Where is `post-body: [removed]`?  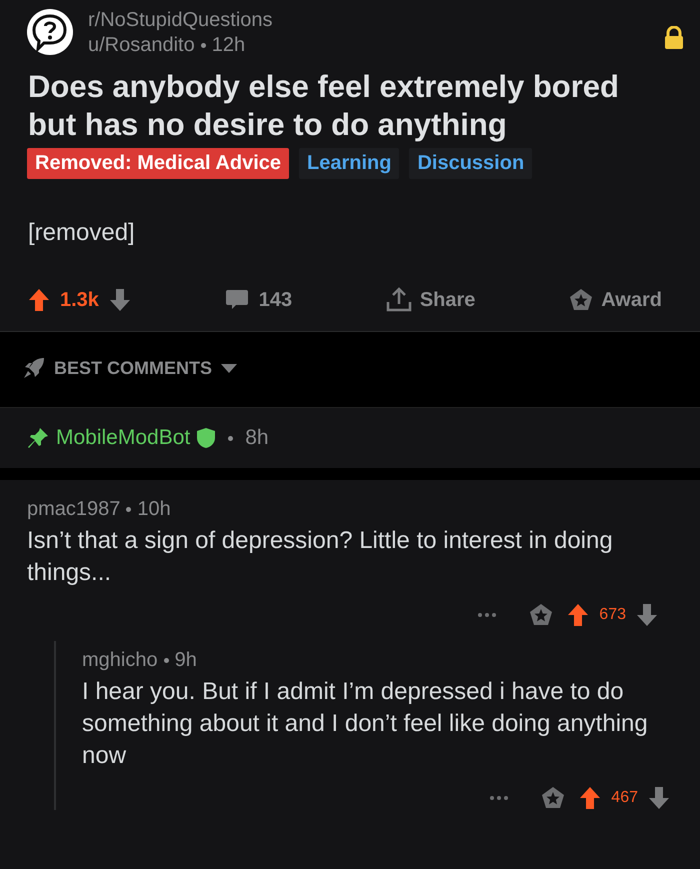
post-body: [removed] is located at coordinates (82, 233).